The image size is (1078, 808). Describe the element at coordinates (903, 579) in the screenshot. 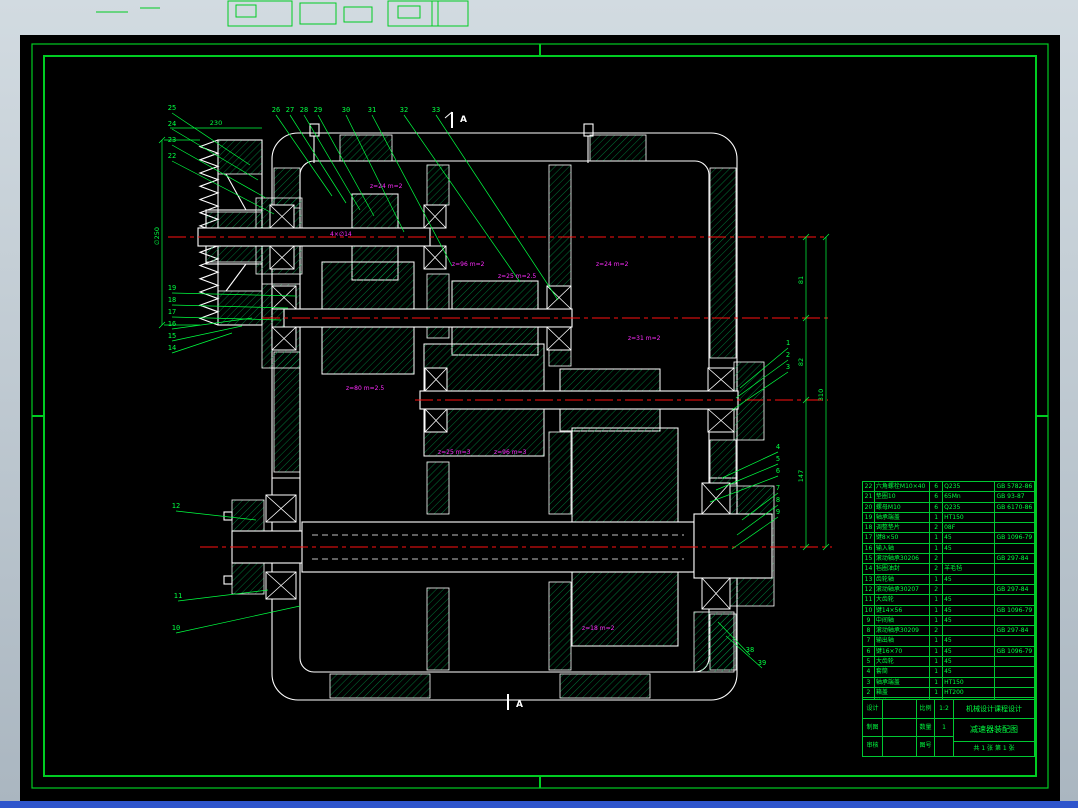

I see `bom-cell: 齿轮轴` at that location.